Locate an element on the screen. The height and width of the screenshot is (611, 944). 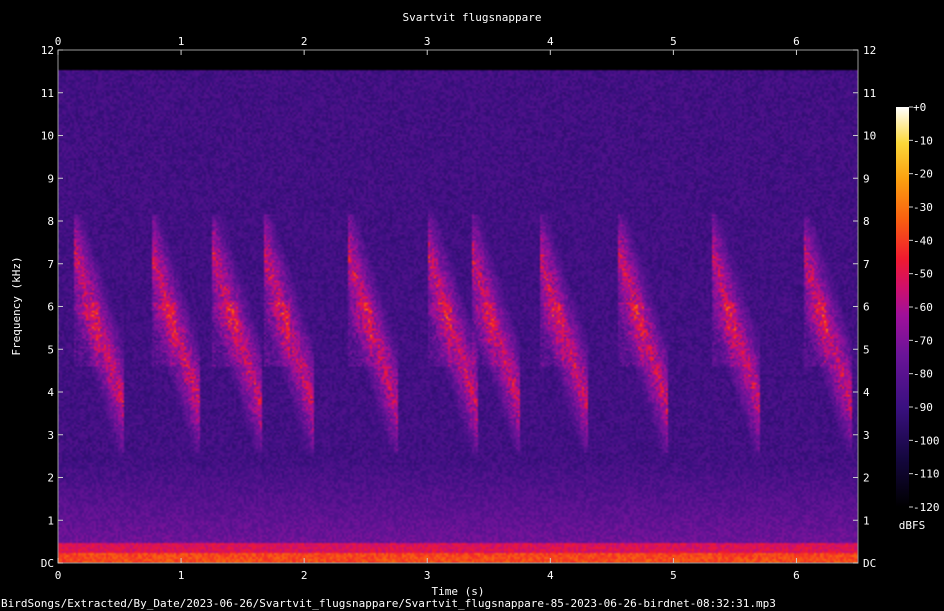
chart-title: Svartvit flugsnappare is located at coordinates (471, 17).